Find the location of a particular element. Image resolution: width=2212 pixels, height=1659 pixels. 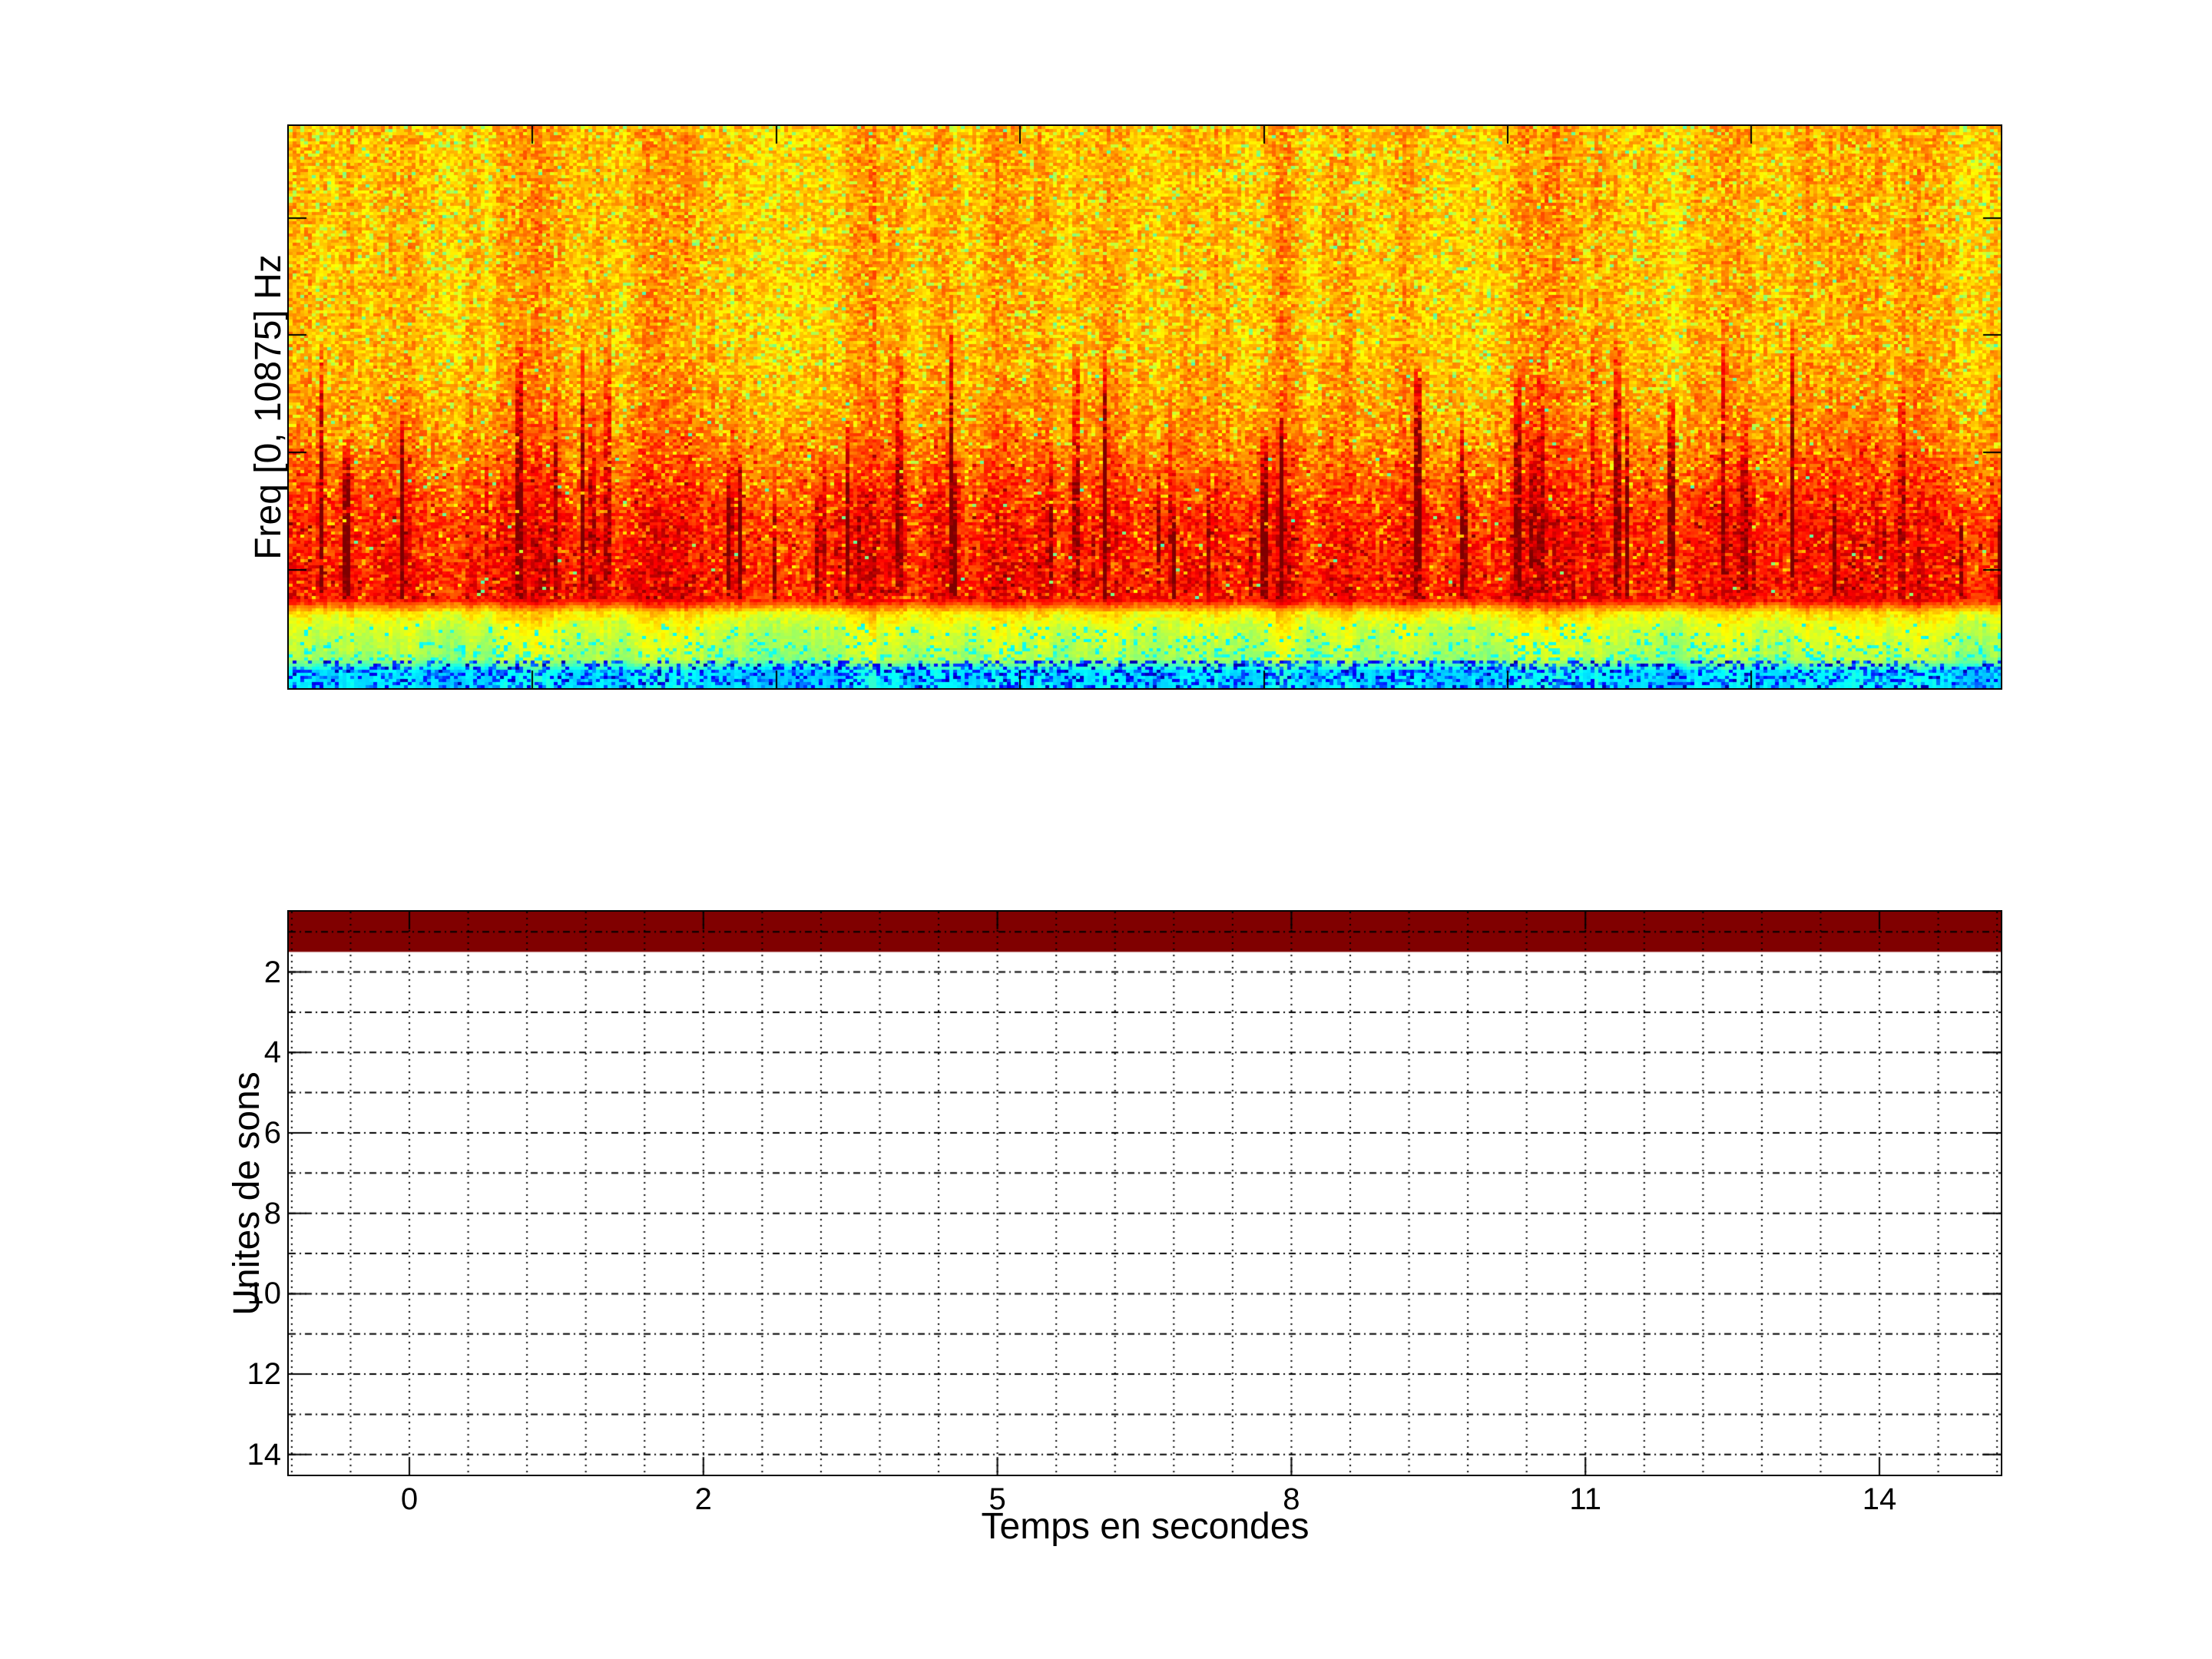

y-tick-label: 2 is located at coordinates (272, 972).